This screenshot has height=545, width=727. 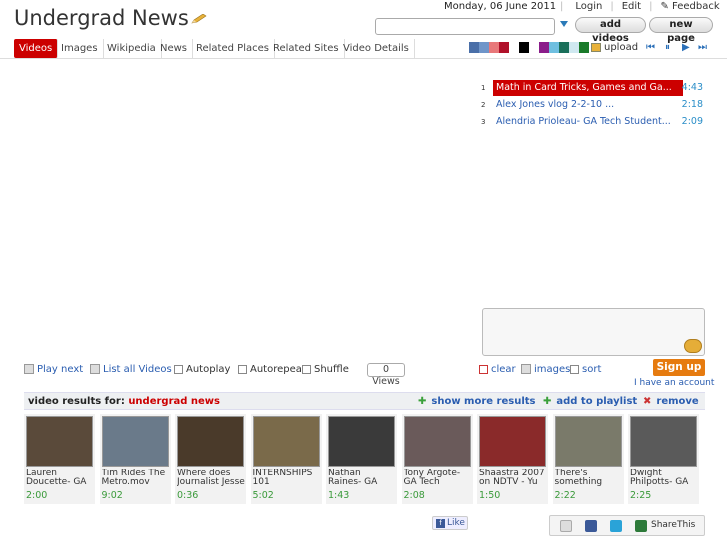 What do you see at coordinates (610, 30) in the screenshot?
I see `add-videos-button: add videos` at bounding box center [610, 30].